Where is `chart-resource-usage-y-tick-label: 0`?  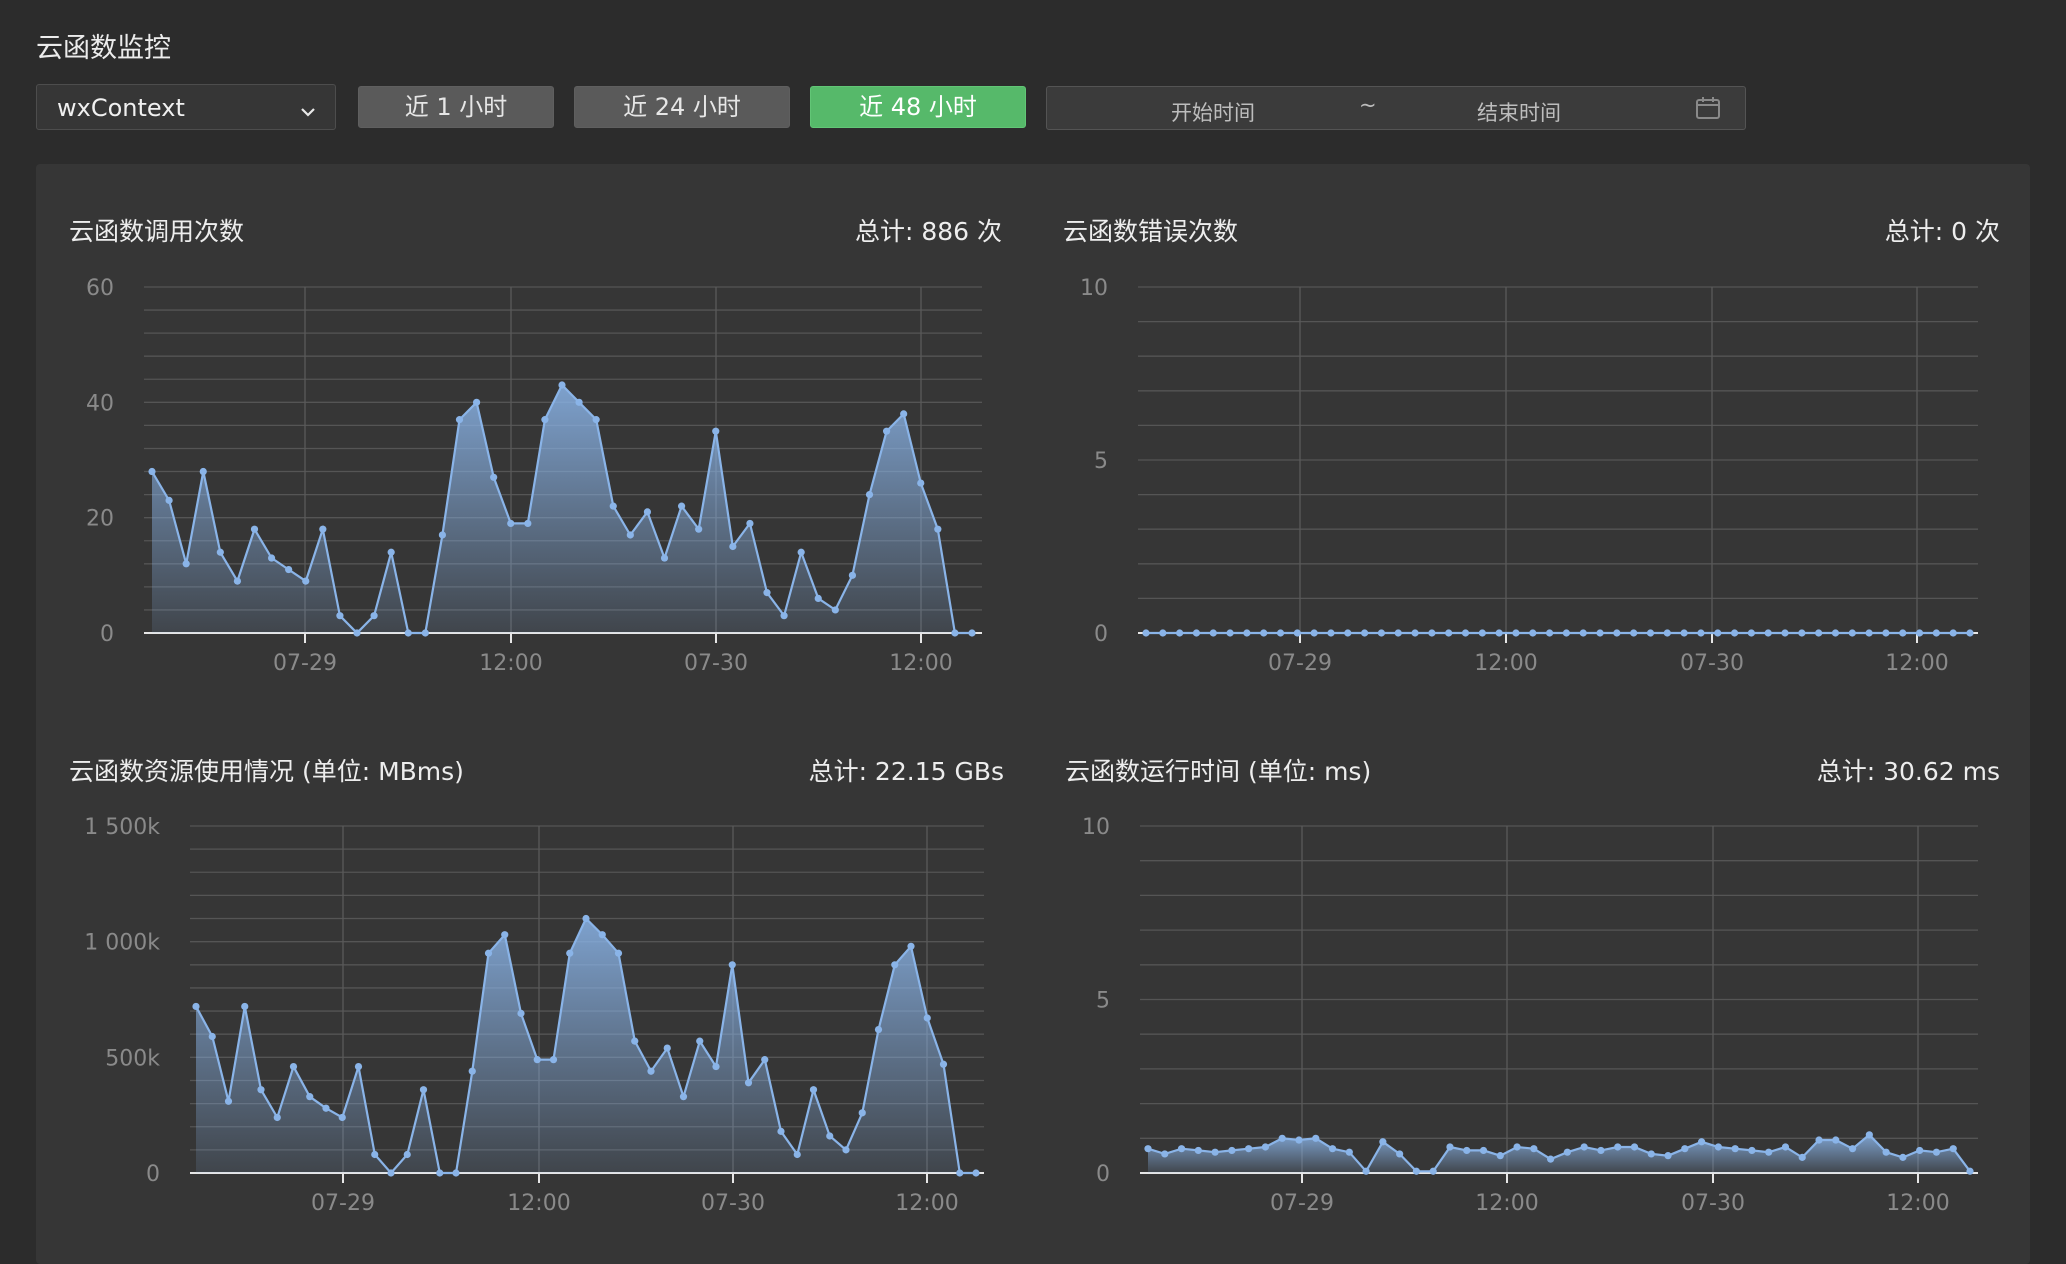
chart-resource-usage-y-tick-label: 0 is located at coordinates (153, 1174).